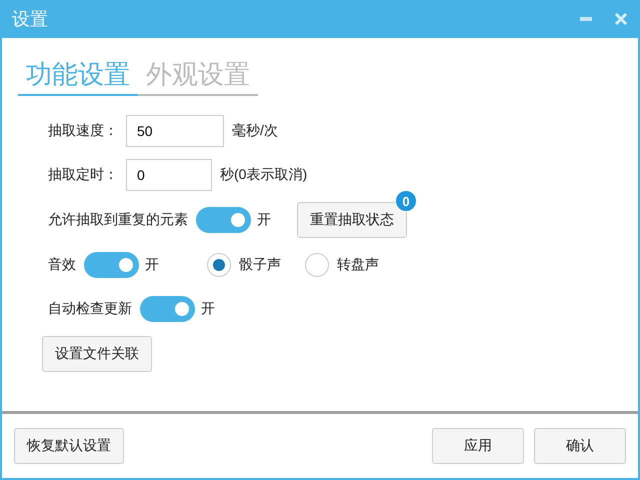 Image resolution: width=640 pixels, height=480 pixels. I want to click on restore-defaults-button: 恢复默认设置, so click(69, 446).